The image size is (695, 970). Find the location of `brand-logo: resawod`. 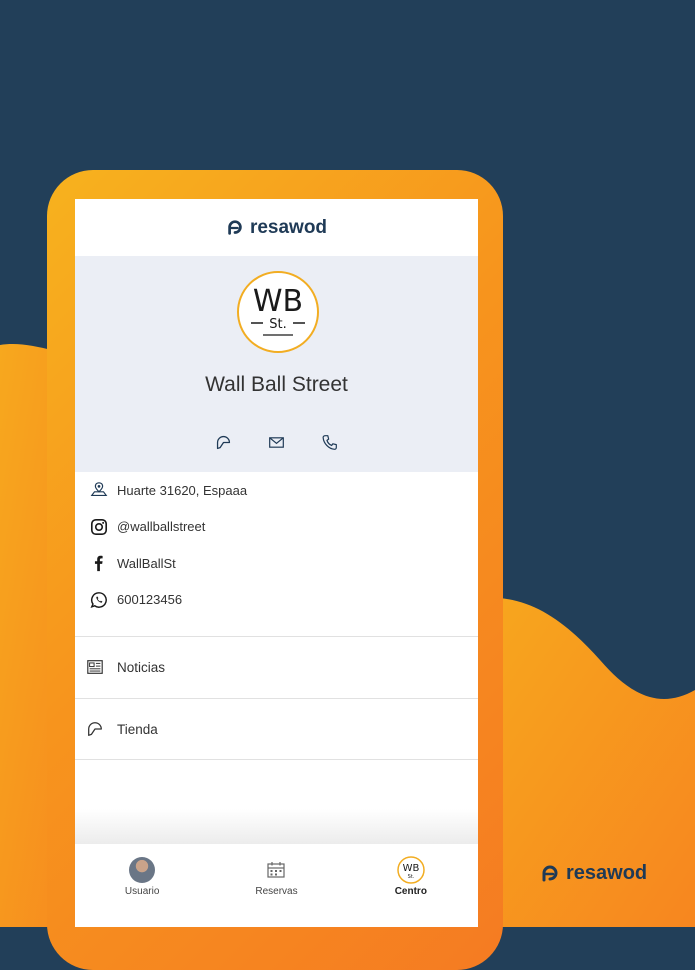

brand-logo: resawod is located at coordinates (276, 228).